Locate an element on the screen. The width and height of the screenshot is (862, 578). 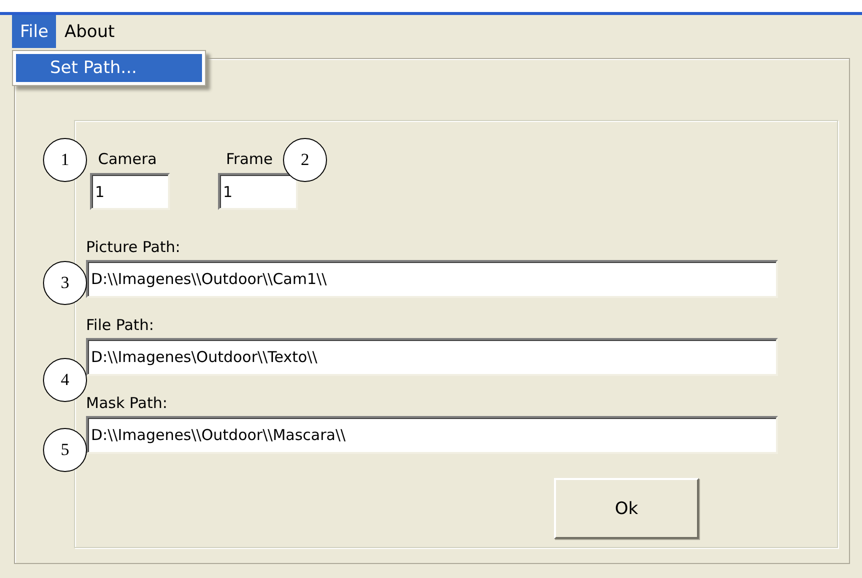
callout-number: 3 is located at coordinates (65, 283).